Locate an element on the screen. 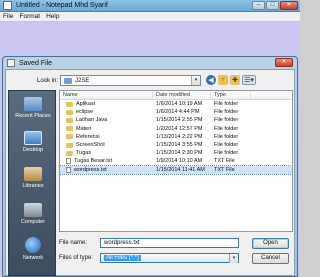 This screenshot has height=277, width=320. place-recent-places: Recent Places is located at coordinates (33, 108).